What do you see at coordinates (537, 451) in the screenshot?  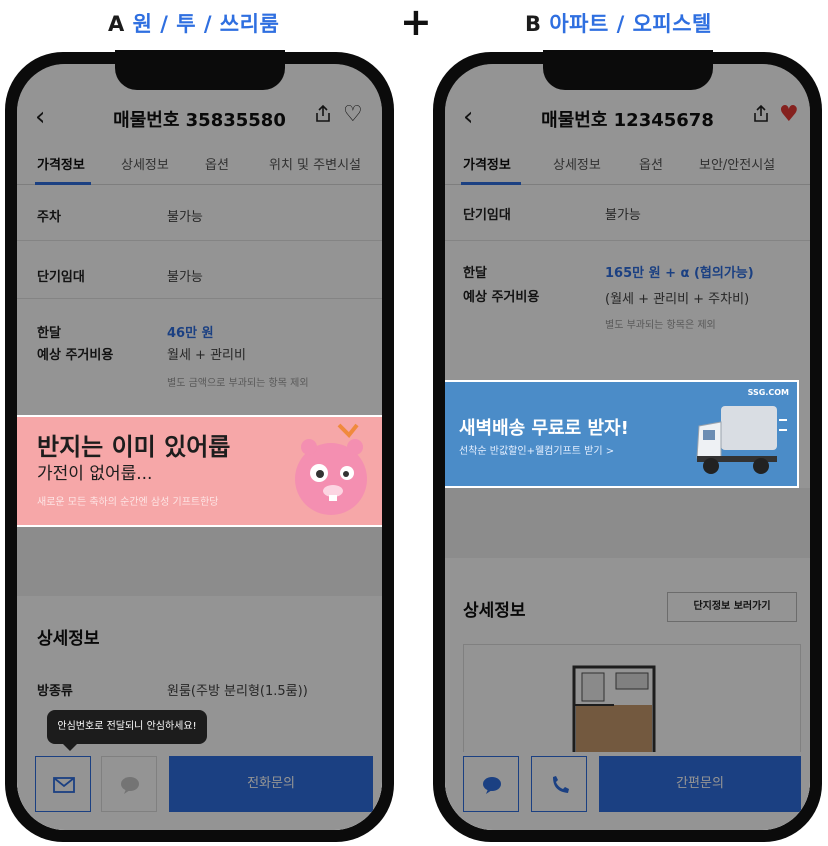 I see `banner-subline: 선착순 반값할인+웰컴기프트 받기 >` at bounding box center [537, 451].